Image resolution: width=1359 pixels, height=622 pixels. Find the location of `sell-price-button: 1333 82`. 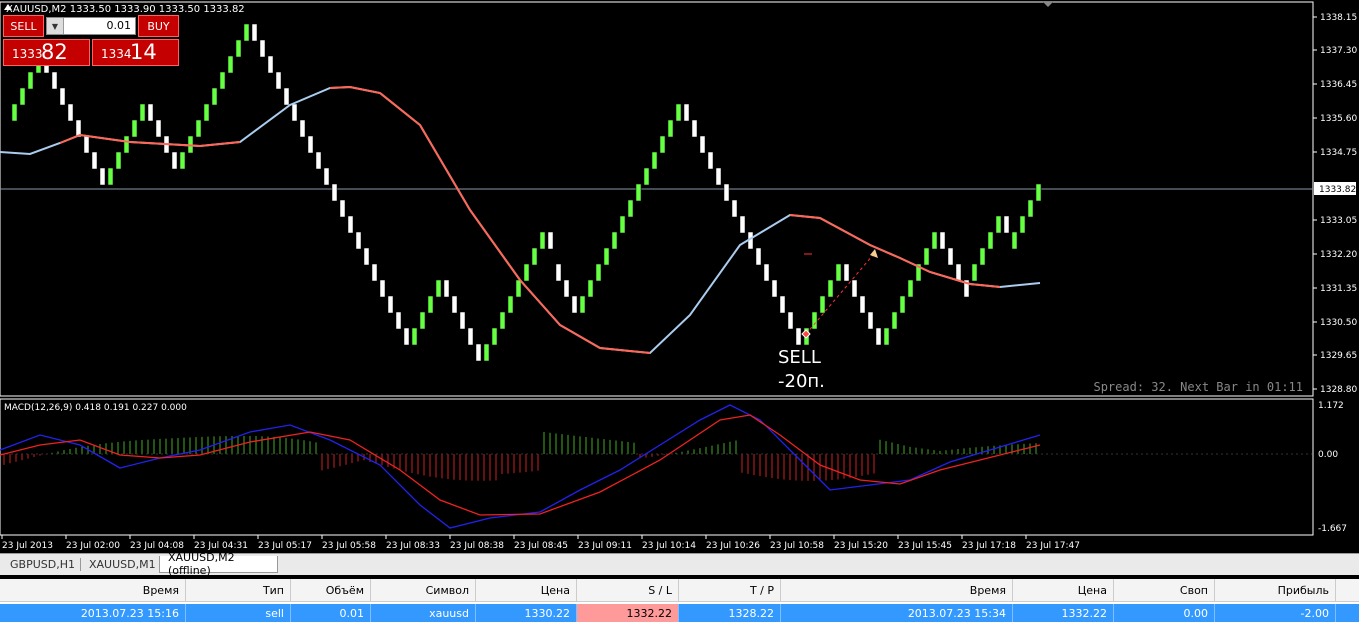

sell-price-button: 1333 82 is located at coordinates (46, 52).